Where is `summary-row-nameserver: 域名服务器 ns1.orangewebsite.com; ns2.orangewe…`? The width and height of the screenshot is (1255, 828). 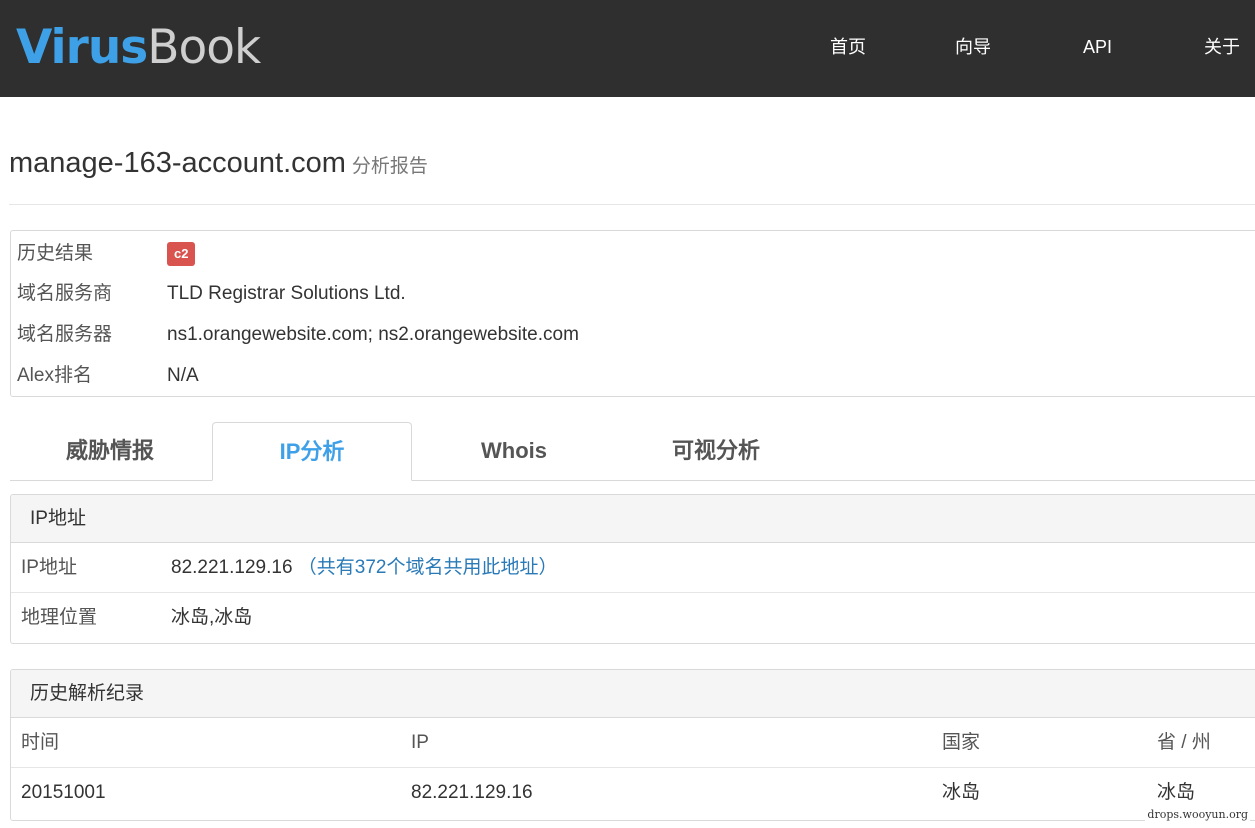
summary-row-nameserver: 域名服务器 ns1.orangewebsite.com; ns2.orangewe… is located at coordinates (298, 335).